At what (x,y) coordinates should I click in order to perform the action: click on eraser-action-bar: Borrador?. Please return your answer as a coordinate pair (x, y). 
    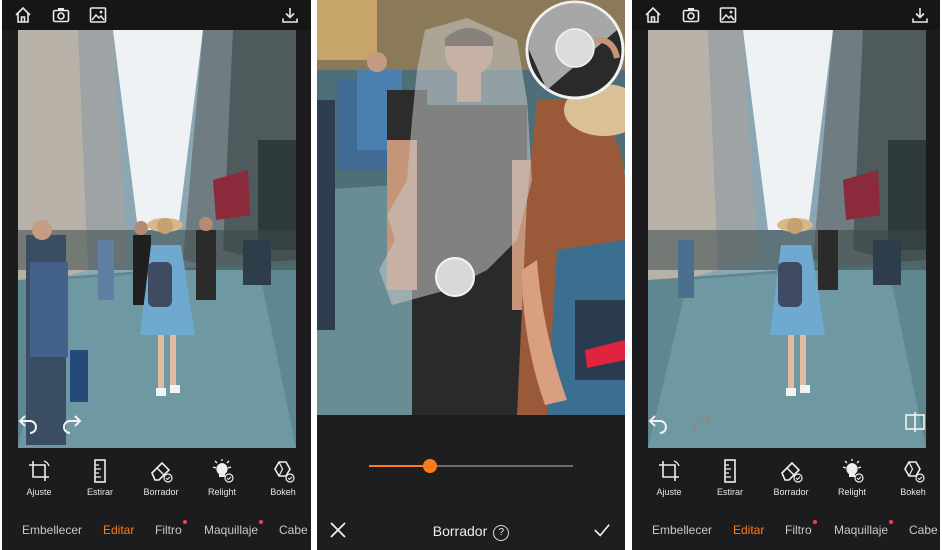
    Looking at the image, I should click on (471, 531).